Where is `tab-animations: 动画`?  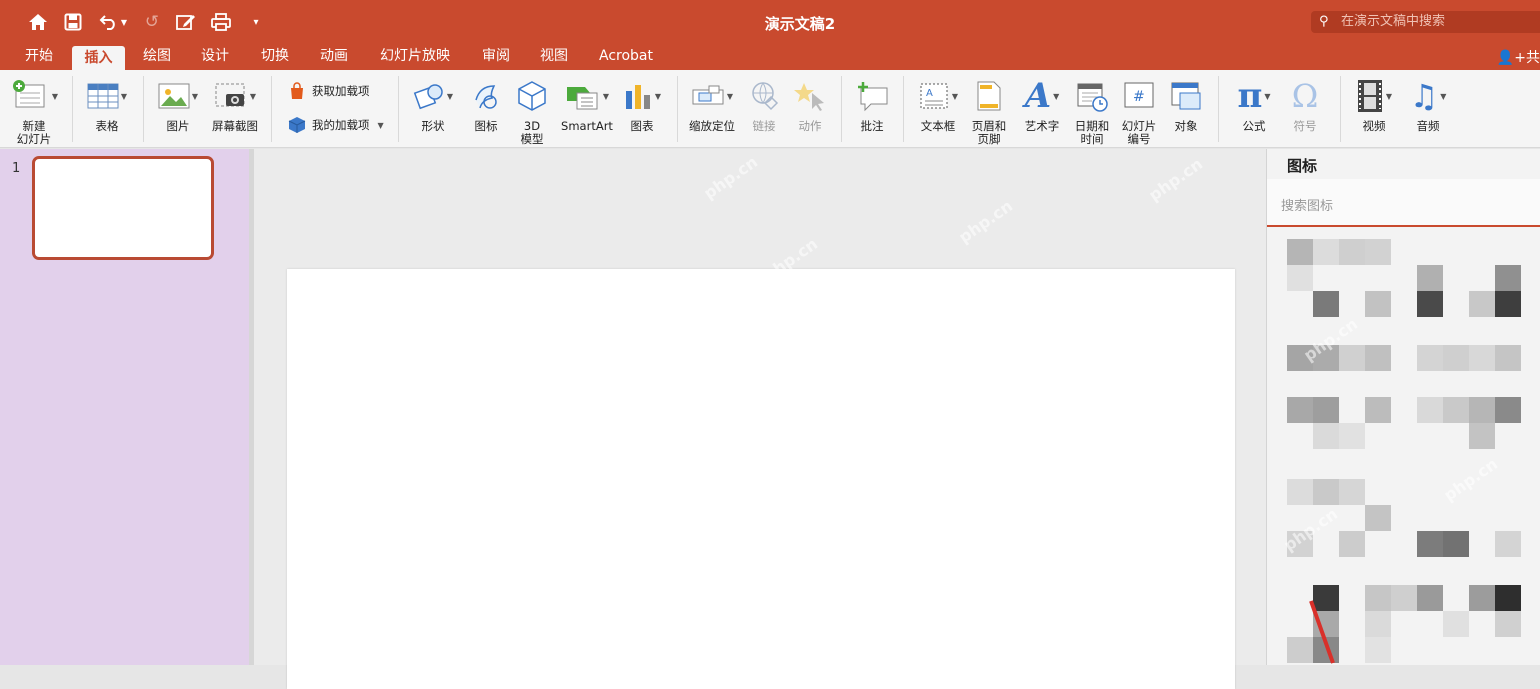
tab-animations: 动画 is located at coordinates (334, 57).